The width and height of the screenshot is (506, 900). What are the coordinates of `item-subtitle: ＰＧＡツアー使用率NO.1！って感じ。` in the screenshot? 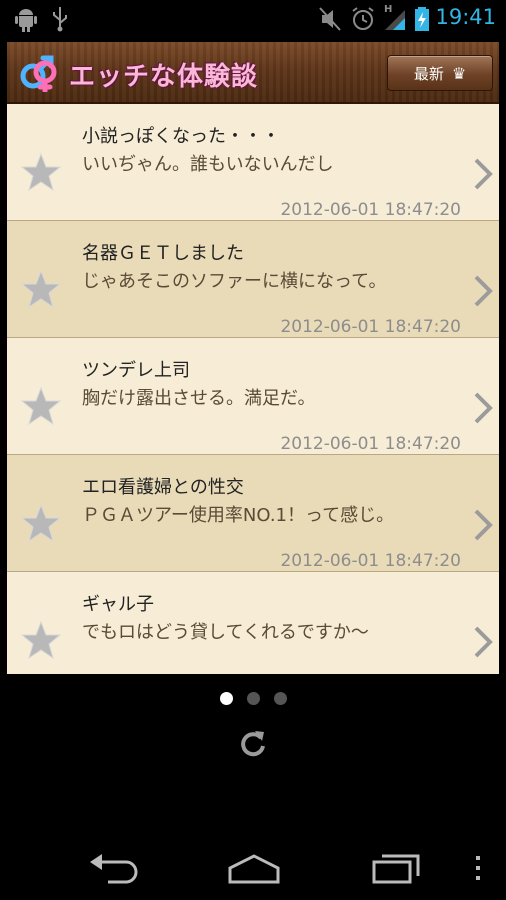 It's located at (238, 515).